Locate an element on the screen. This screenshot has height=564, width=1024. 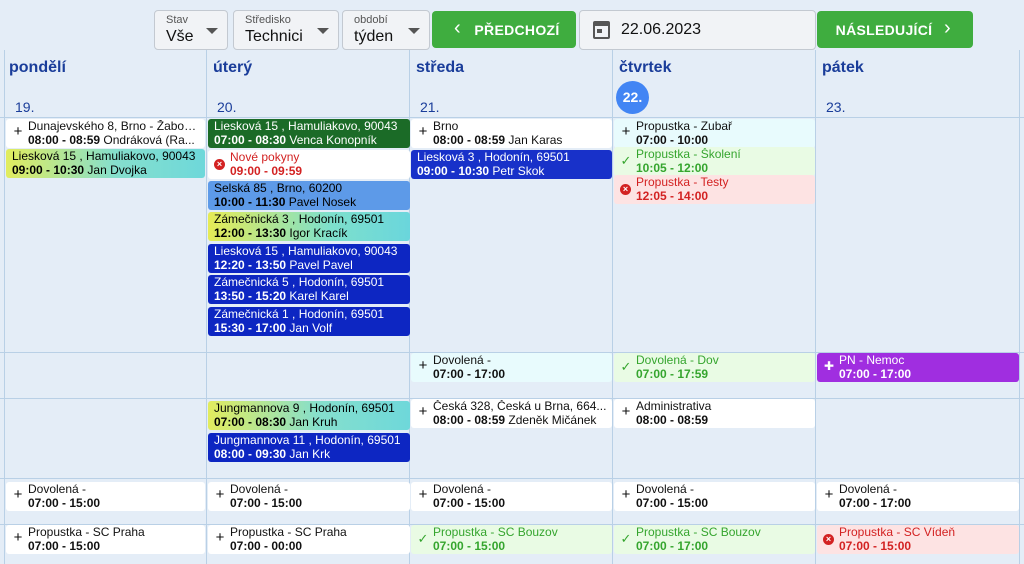
event-person: Jan Volf is located at coordinates (311, 328).